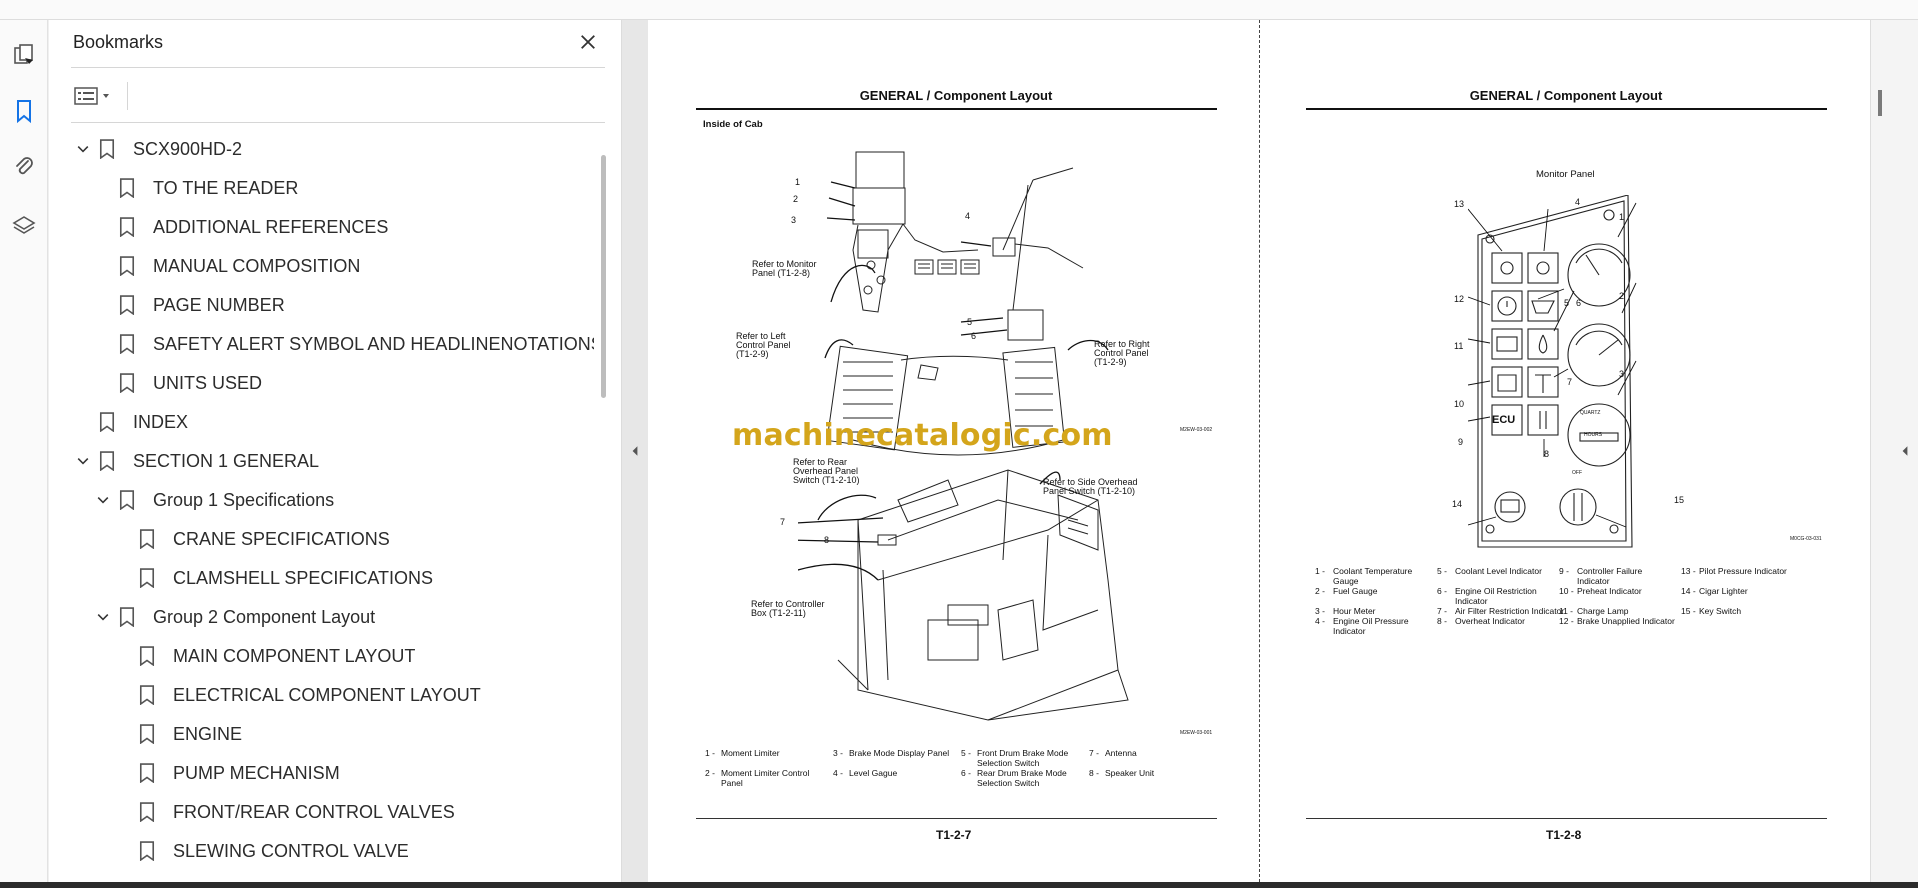 The width and height of the screenshot is (1918, 888). What do you see at coordinates (970, 322) in the screenshot?
I see `callout-number: 5` at bounding box center [970, 322].